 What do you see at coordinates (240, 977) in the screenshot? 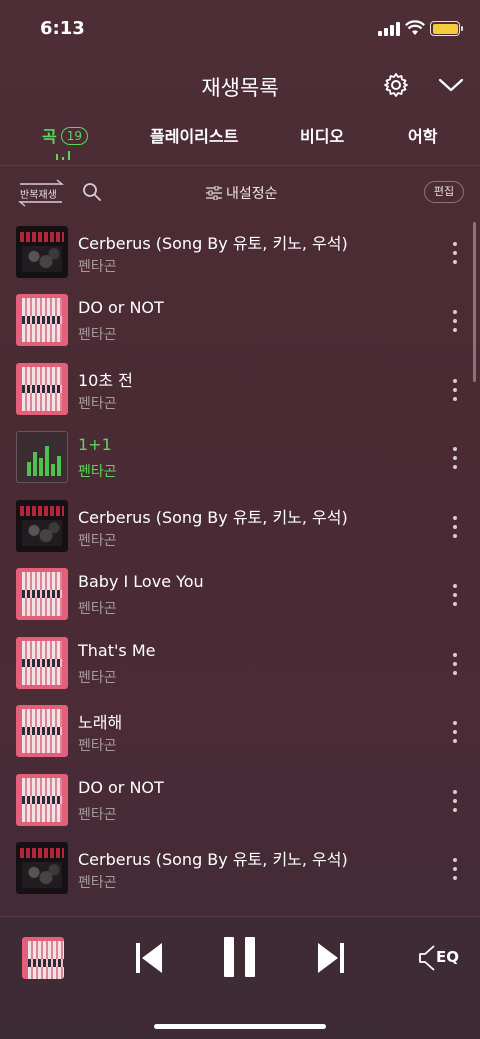
I see `mini-player: EQ` at bounding box center [240, 977].